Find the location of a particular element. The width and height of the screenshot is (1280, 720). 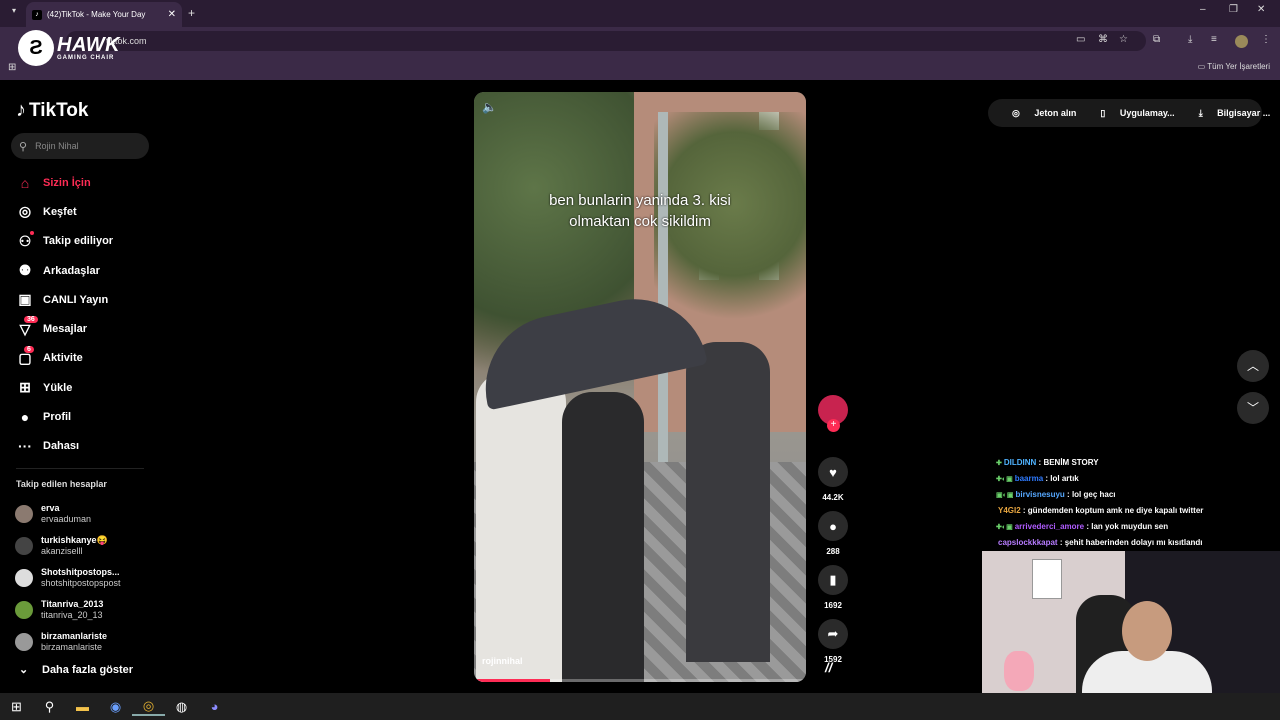

new-tab-button: + is located at coordinates (191, 13).